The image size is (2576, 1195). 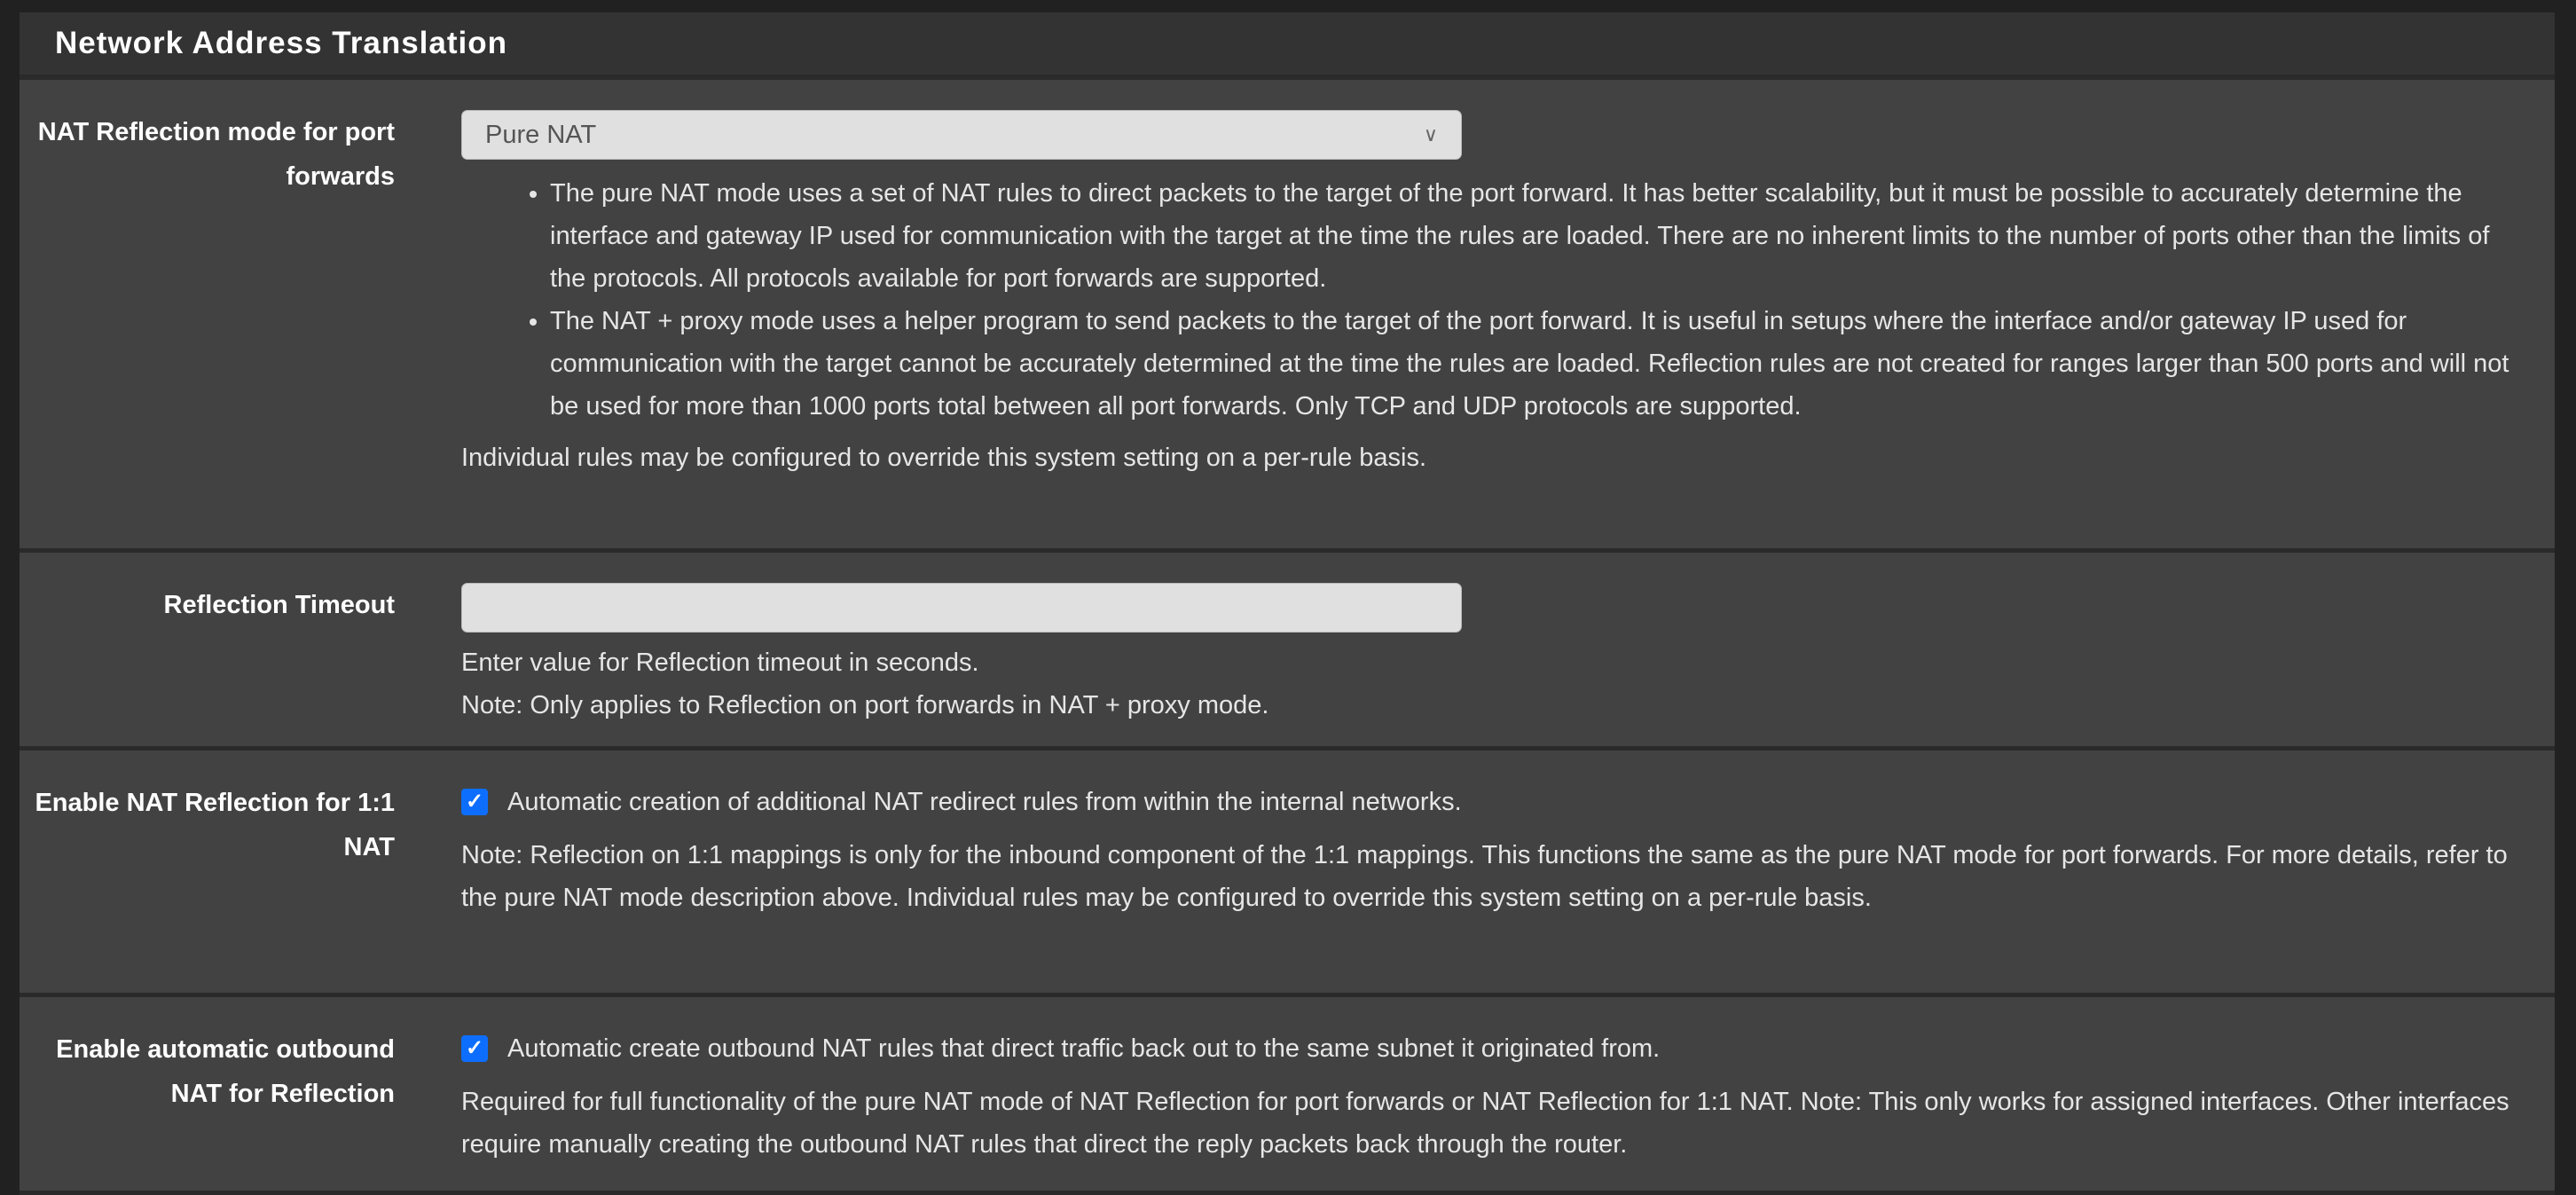 What do you see at coordinates (474, 1048) in the screenshot?
I see `outbound-nat-checkbox: ✓` at bounding box center [474, 1048].